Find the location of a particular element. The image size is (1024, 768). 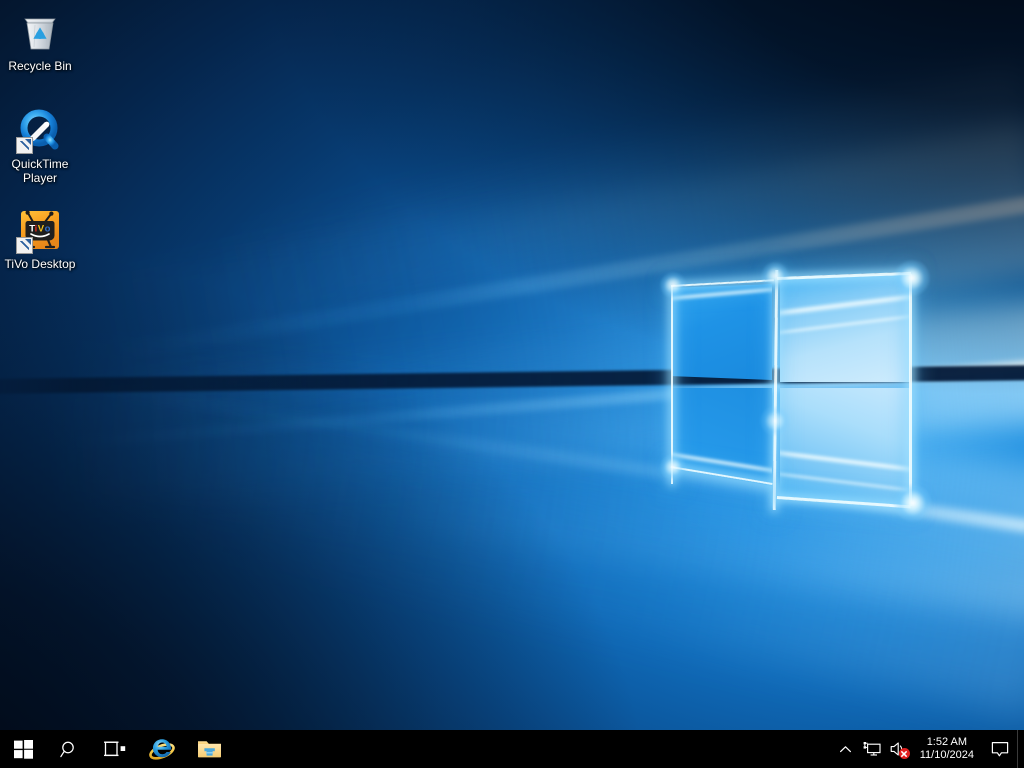

taskbar-clock: 1:52 AM 11/10/2024 is located at coordinates (948, 749).